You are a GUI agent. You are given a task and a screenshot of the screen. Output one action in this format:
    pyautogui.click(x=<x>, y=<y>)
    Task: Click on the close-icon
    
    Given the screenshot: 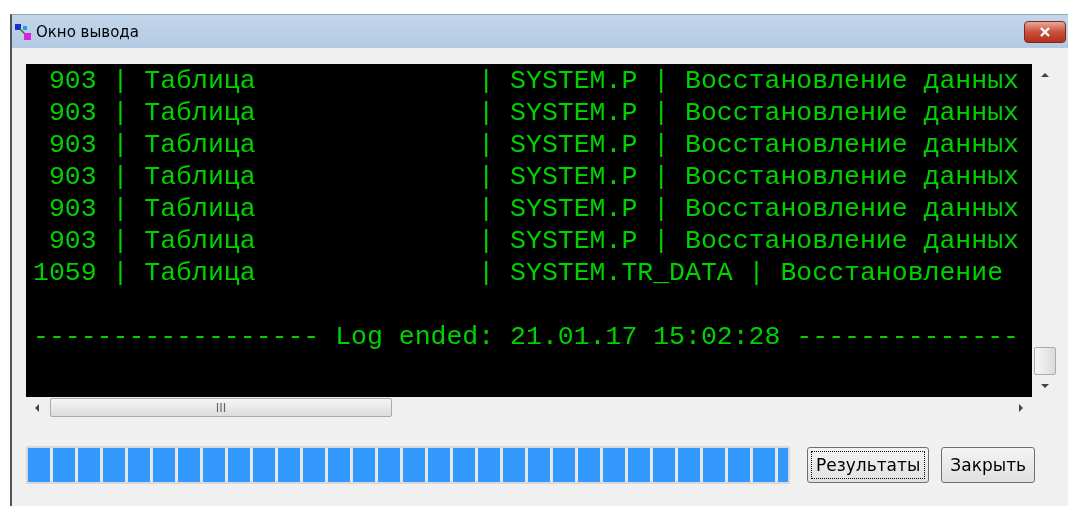 What is the action you would take?
    pyautogui.click(x=1045, y=31)
    